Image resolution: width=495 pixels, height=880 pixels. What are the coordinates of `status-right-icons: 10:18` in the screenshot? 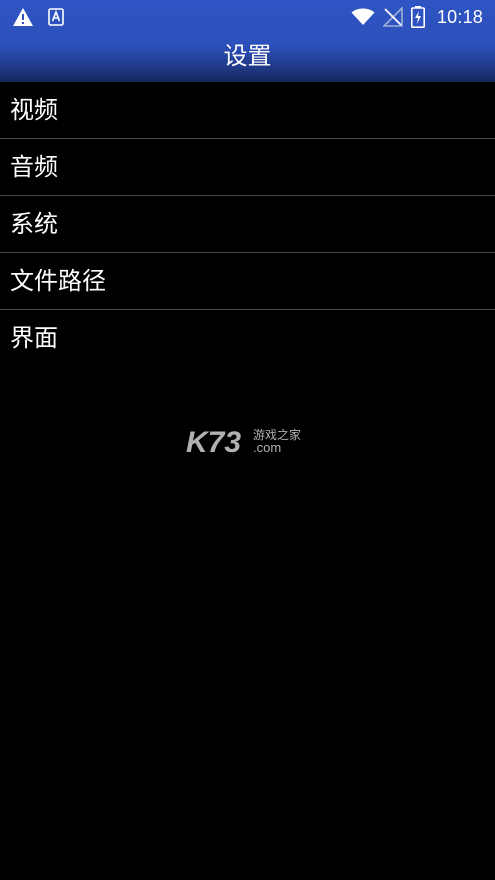 It's located at (417, 17).